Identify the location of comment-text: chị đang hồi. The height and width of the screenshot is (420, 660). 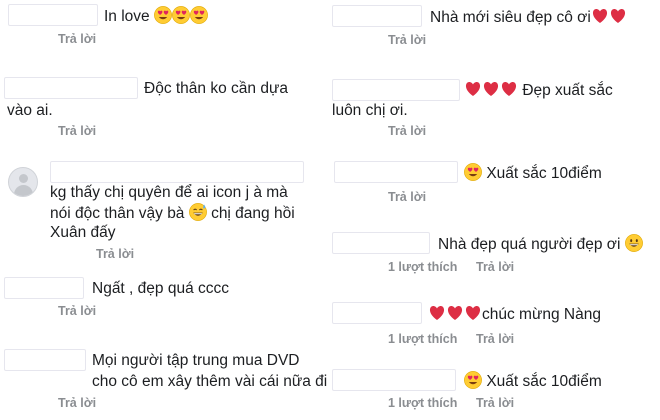
(253, 213).